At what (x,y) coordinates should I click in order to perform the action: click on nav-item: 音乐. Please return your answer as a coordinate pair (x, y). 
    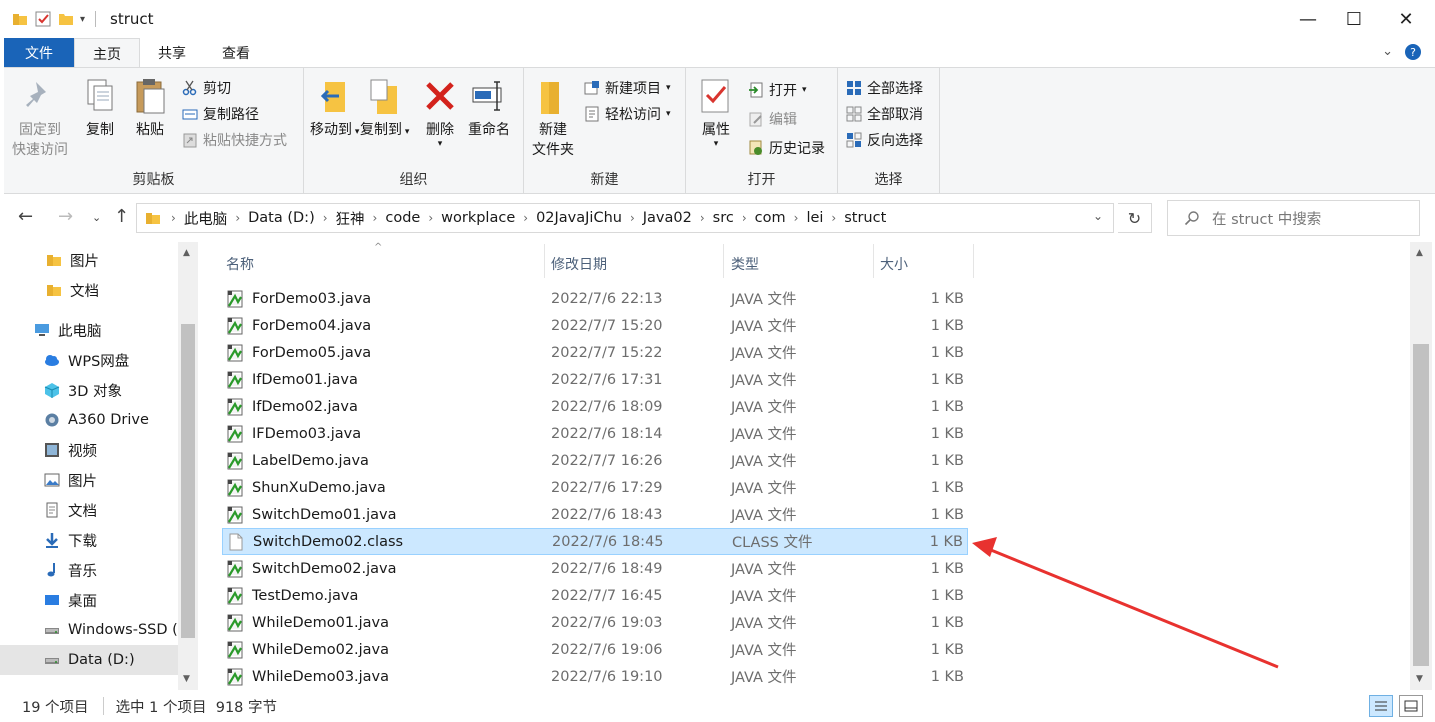
    Looking at the image, I should click on (89, 570).